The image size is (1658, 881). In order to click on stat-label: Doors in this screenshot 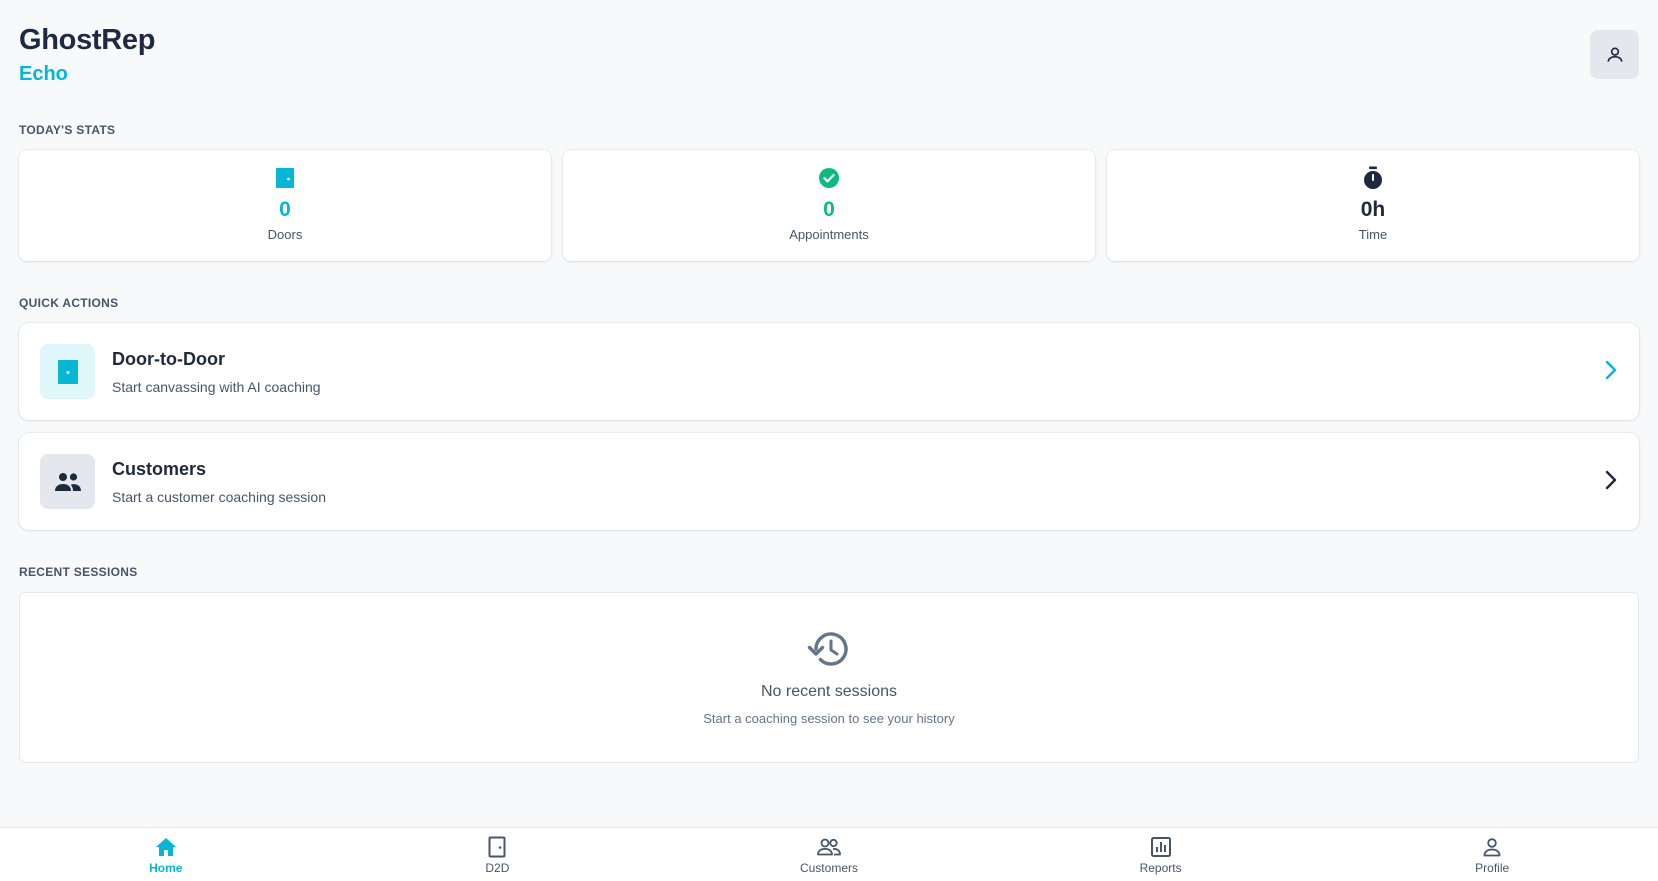, I will do `click(285, 234)`.